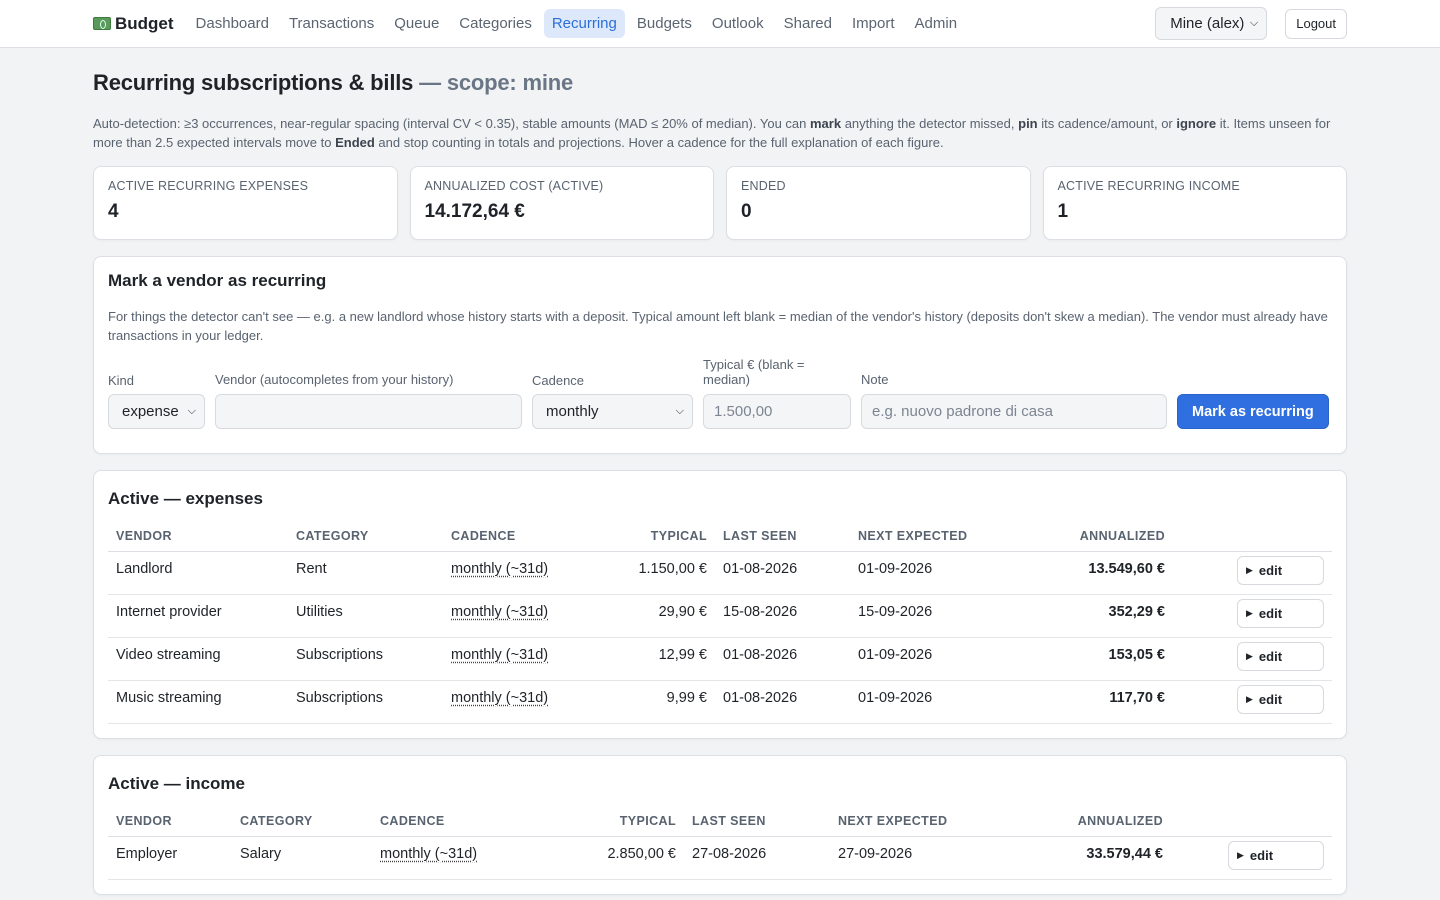  I want to click on stat-active-expenses: ACTIVE RECURRING EXPENSES 4, so click(245, 203).